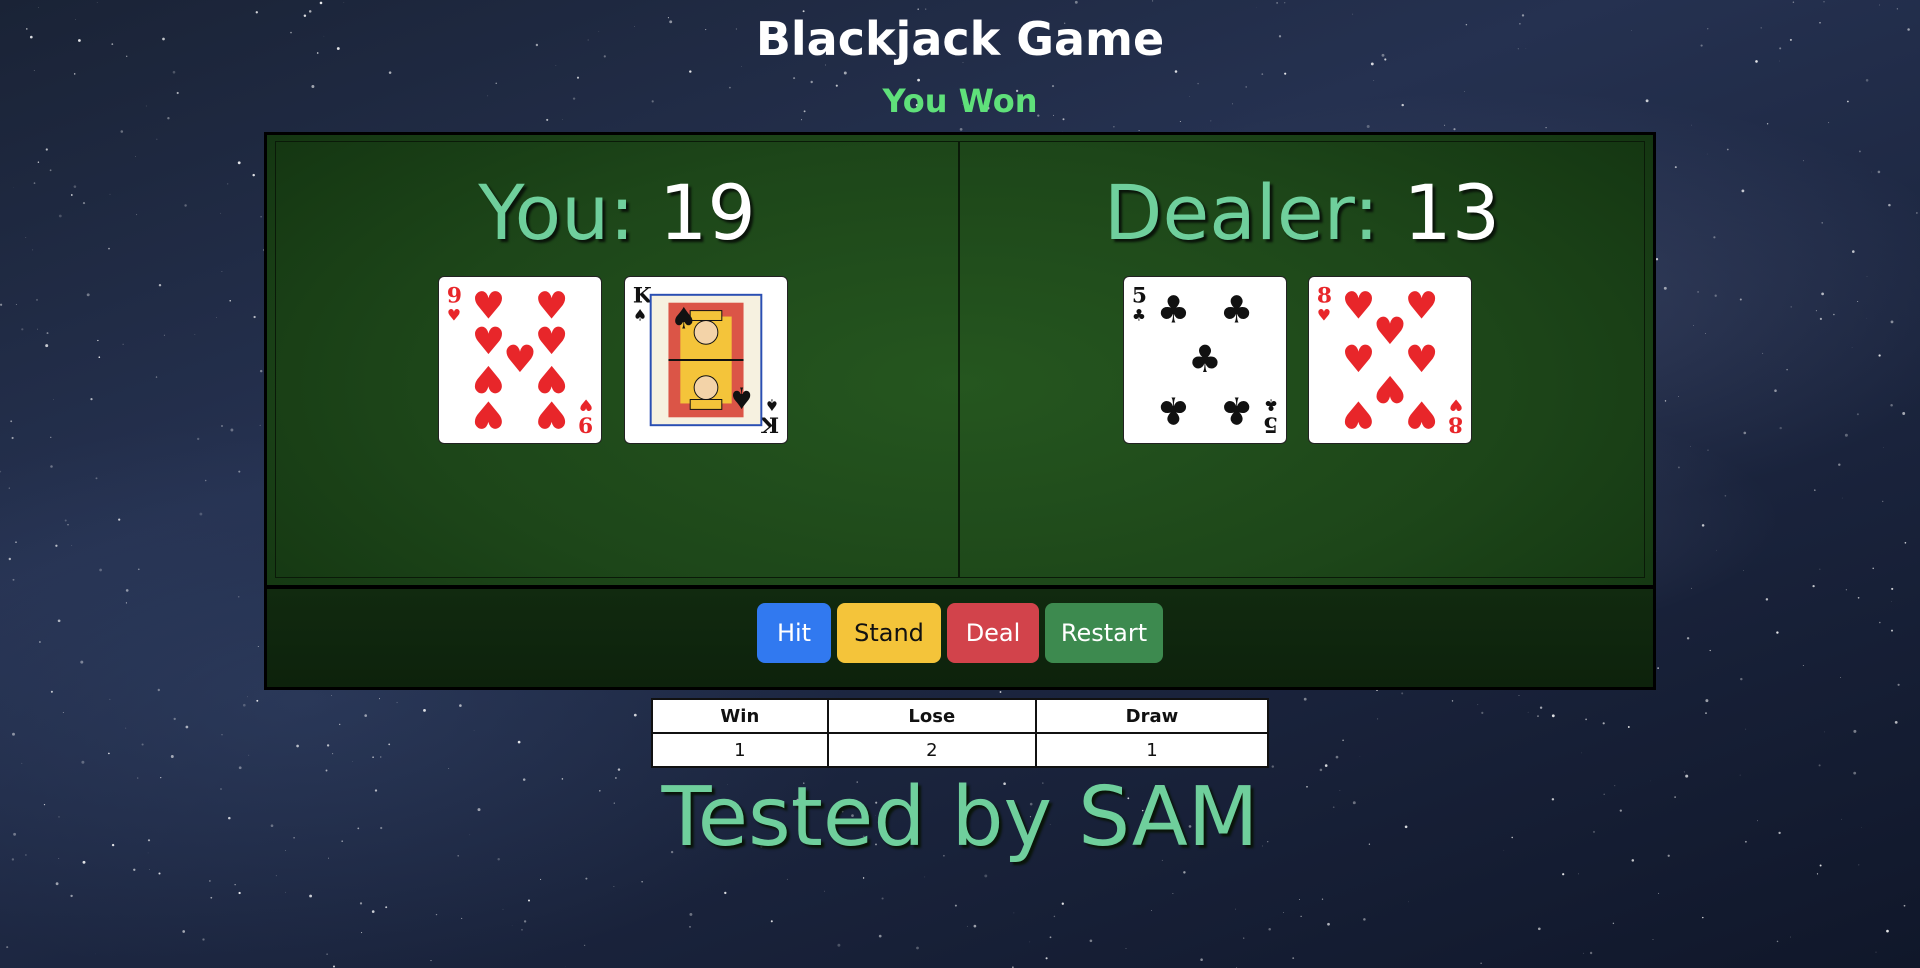 Image resolution: width=1920 pixels, height=968 pixels. Describe the element at coordinates (931, 716) in the screenshot. I see `losses-header: Lose` at that location.